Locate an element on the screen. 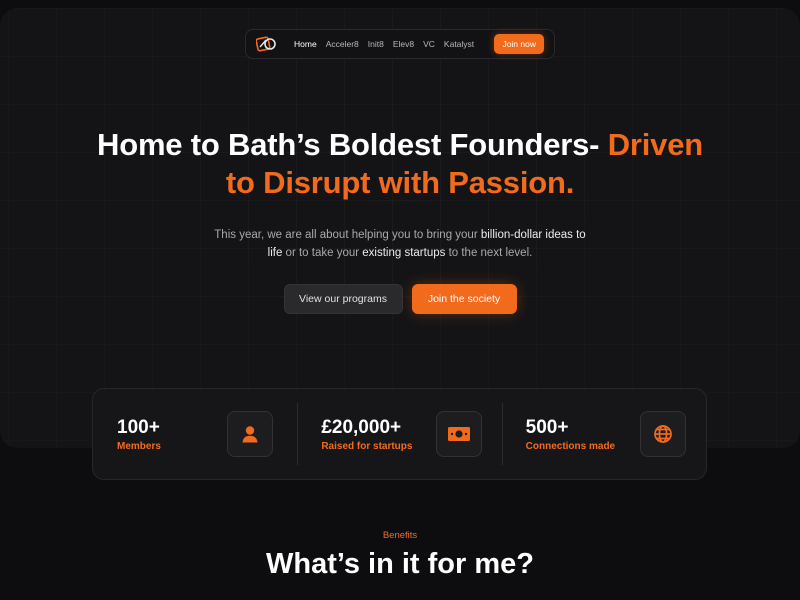 Image resolution: width=800 pixels, height=600 pixels. hero-title-part1: Home to Bath’s Boldest Founders- is located at coordinates (352, 144).